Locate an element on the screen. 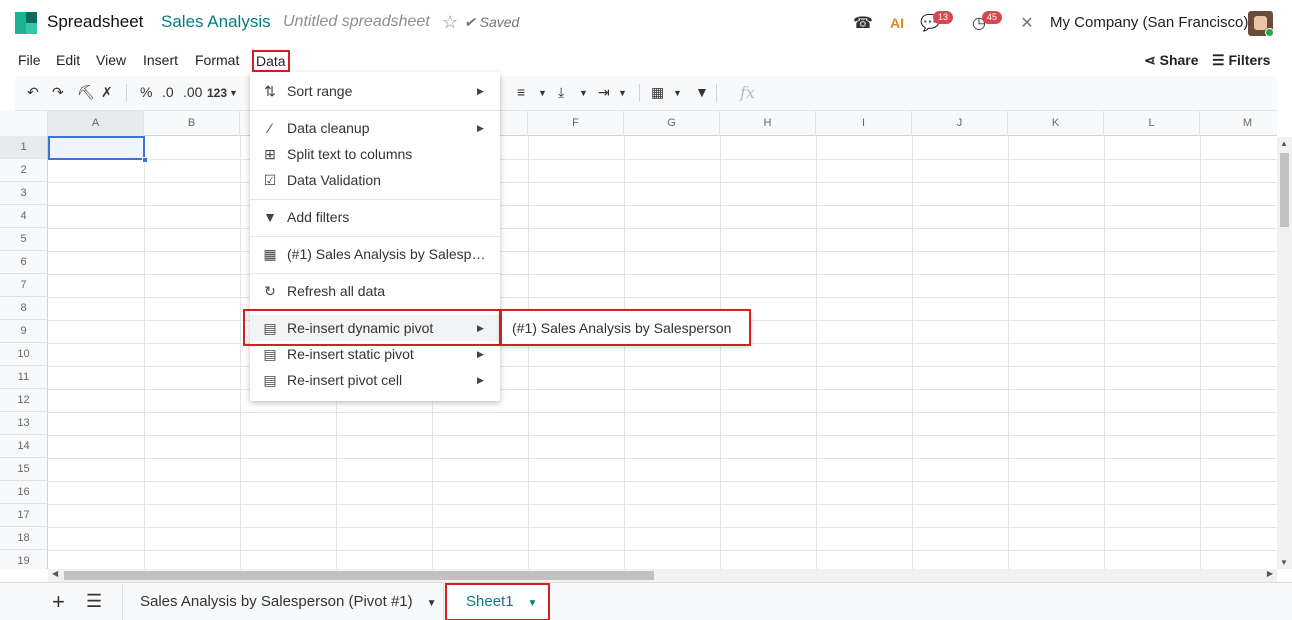  column-header: A is located at coordinates (96, 123).